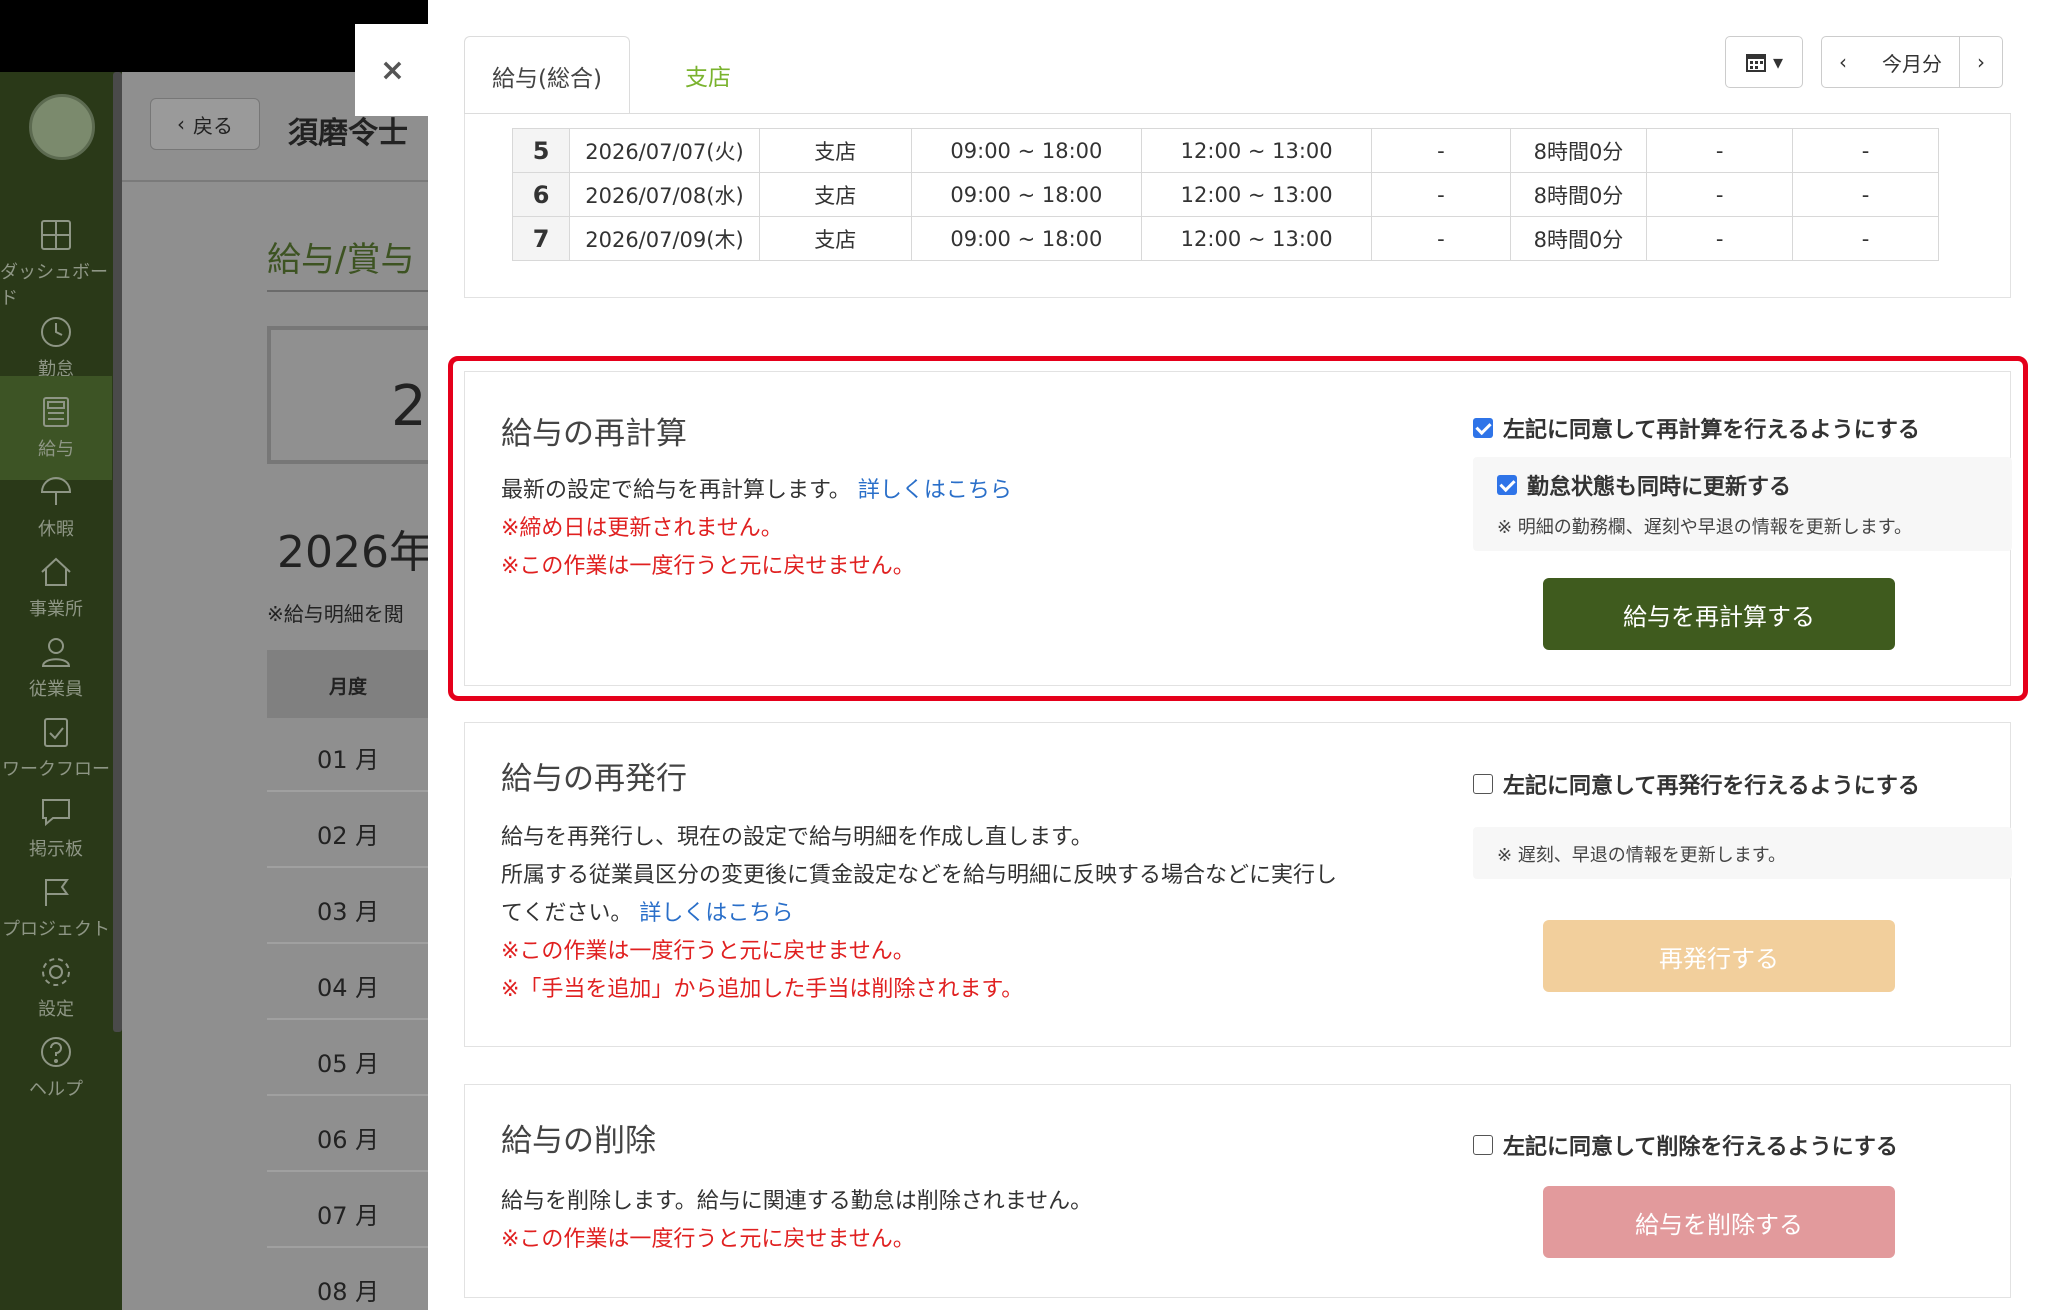 The image size is (2048, 1310). I want to click on back-button: ‹ 戻る, so click(205, 124).